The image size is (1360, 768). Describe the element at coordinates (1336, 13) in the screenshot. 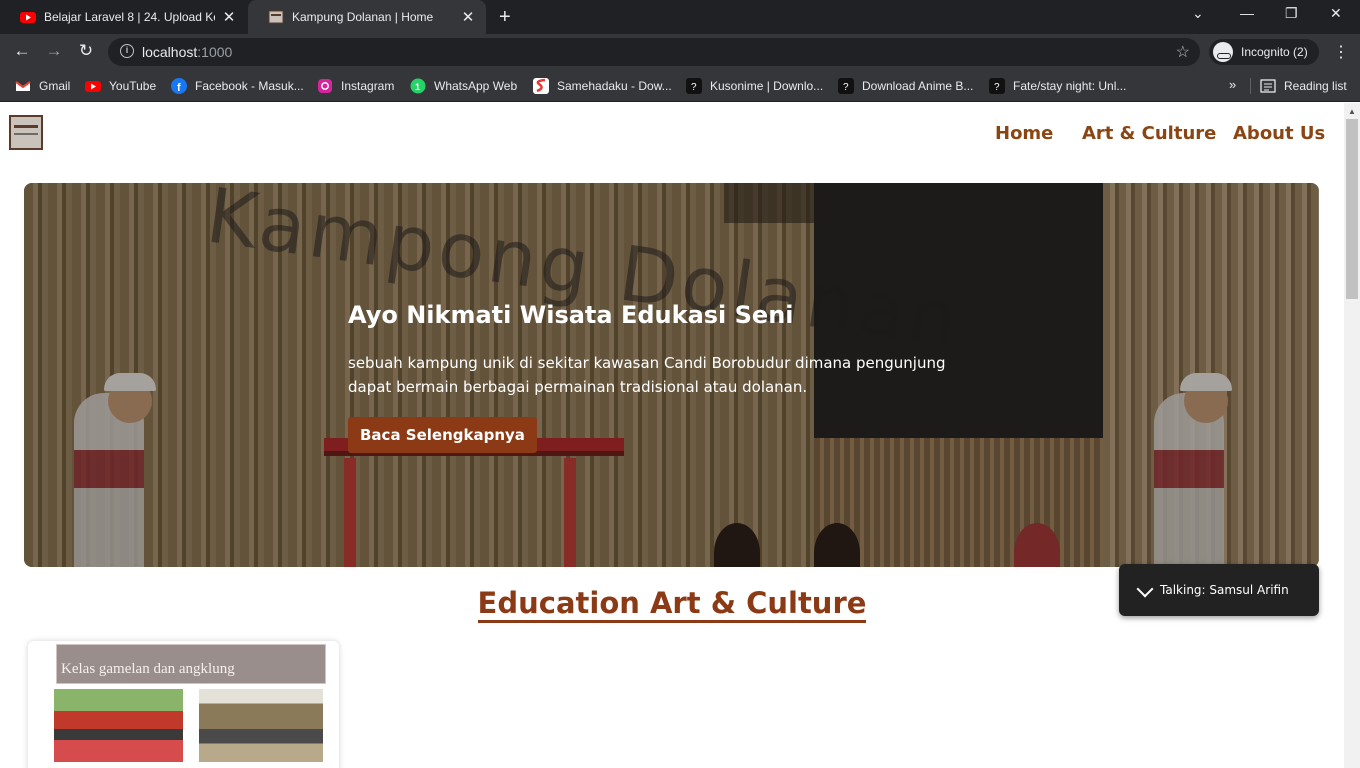

I see `close-window-icon: ✕` at that location.